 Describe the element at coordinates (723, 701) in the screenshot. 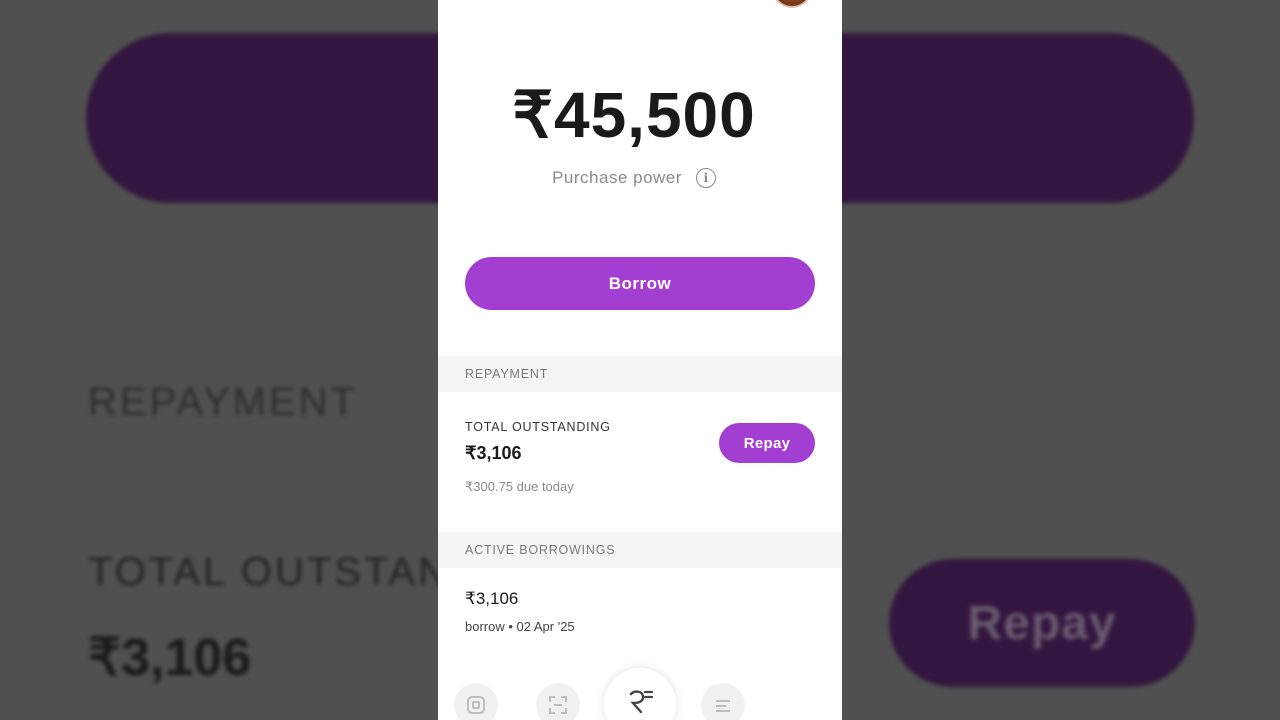

I see `menu-icon` at that location.